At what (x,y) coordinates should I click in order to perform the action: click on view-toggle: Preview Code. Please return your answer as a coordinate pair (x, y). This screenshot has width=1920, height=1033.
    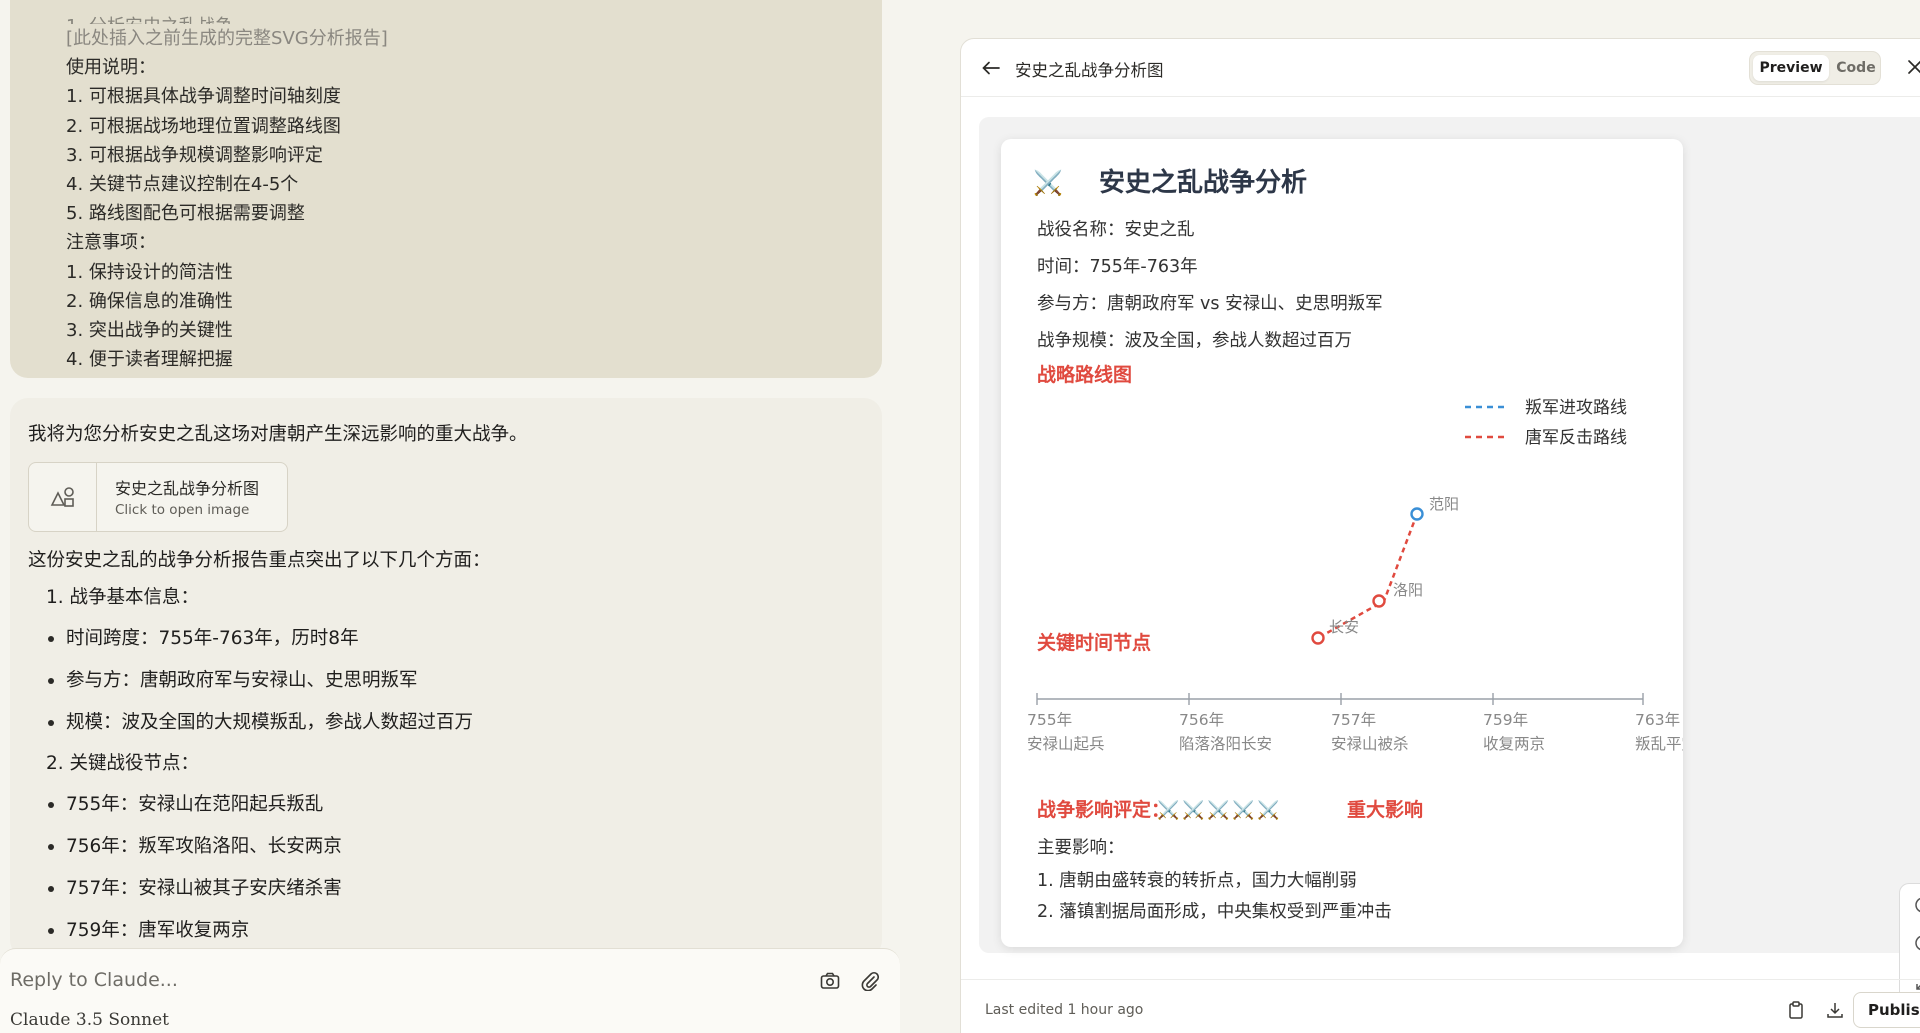
    Looking at the image, I should click on (1815, 68).